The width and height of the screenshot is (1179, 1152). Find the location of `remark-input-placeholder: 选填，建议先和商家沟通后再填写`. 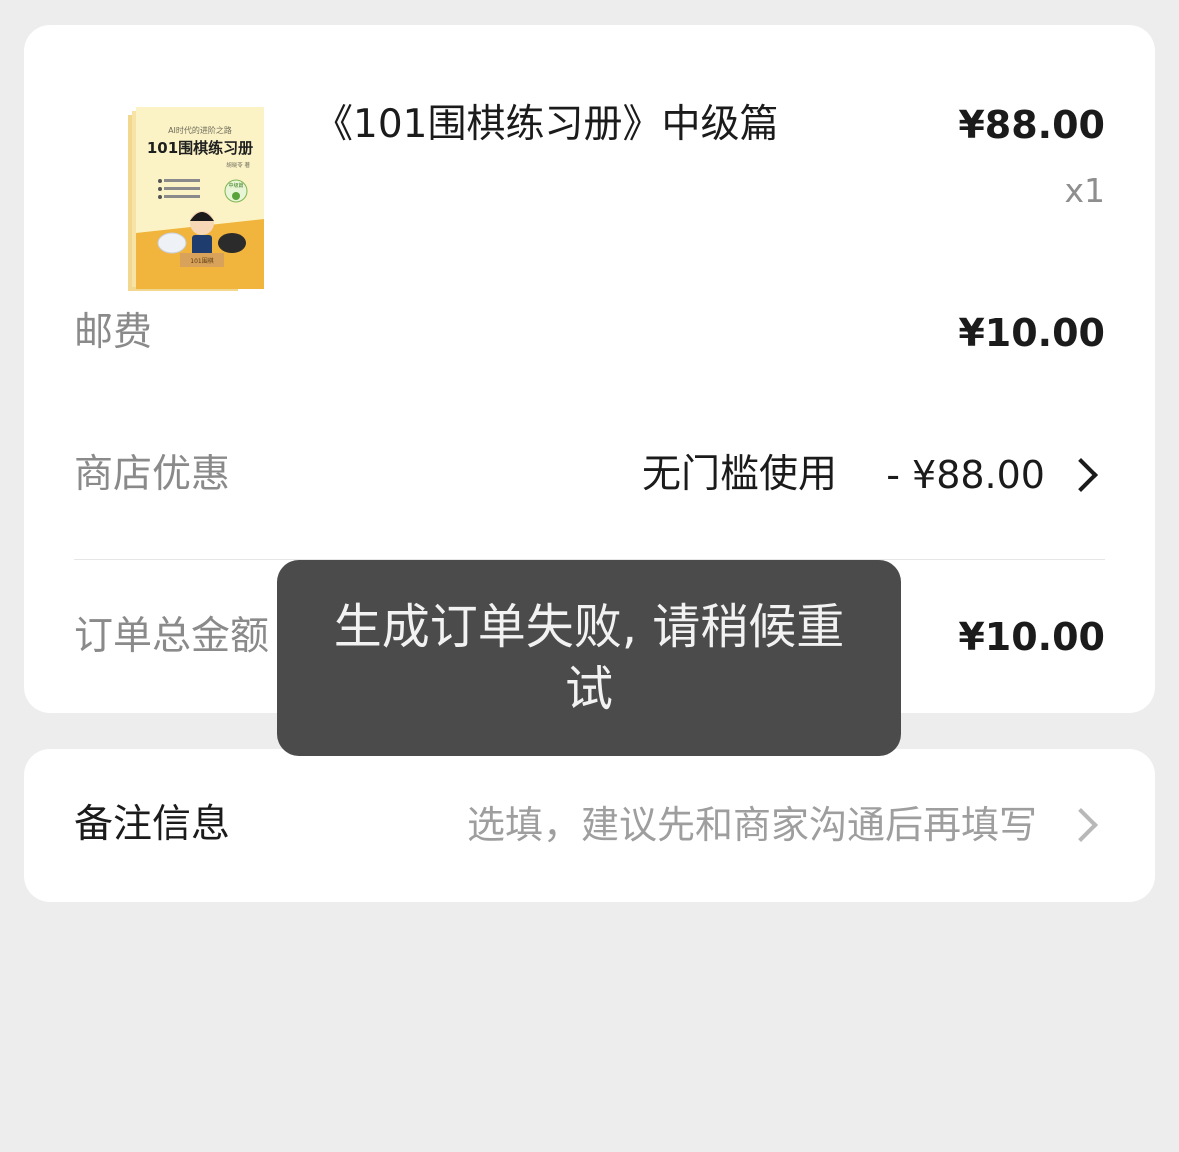

remark-input-placeholder: 选填，建议先和商家沟通后再填写 is located at coordinates (752, 825).